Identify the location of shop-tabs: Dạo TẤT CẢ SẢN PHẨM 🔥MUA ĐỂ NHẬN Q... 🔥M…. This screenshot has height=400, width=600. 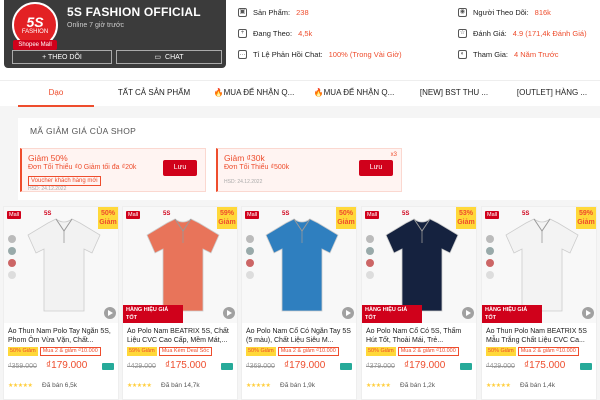
(300, 93).